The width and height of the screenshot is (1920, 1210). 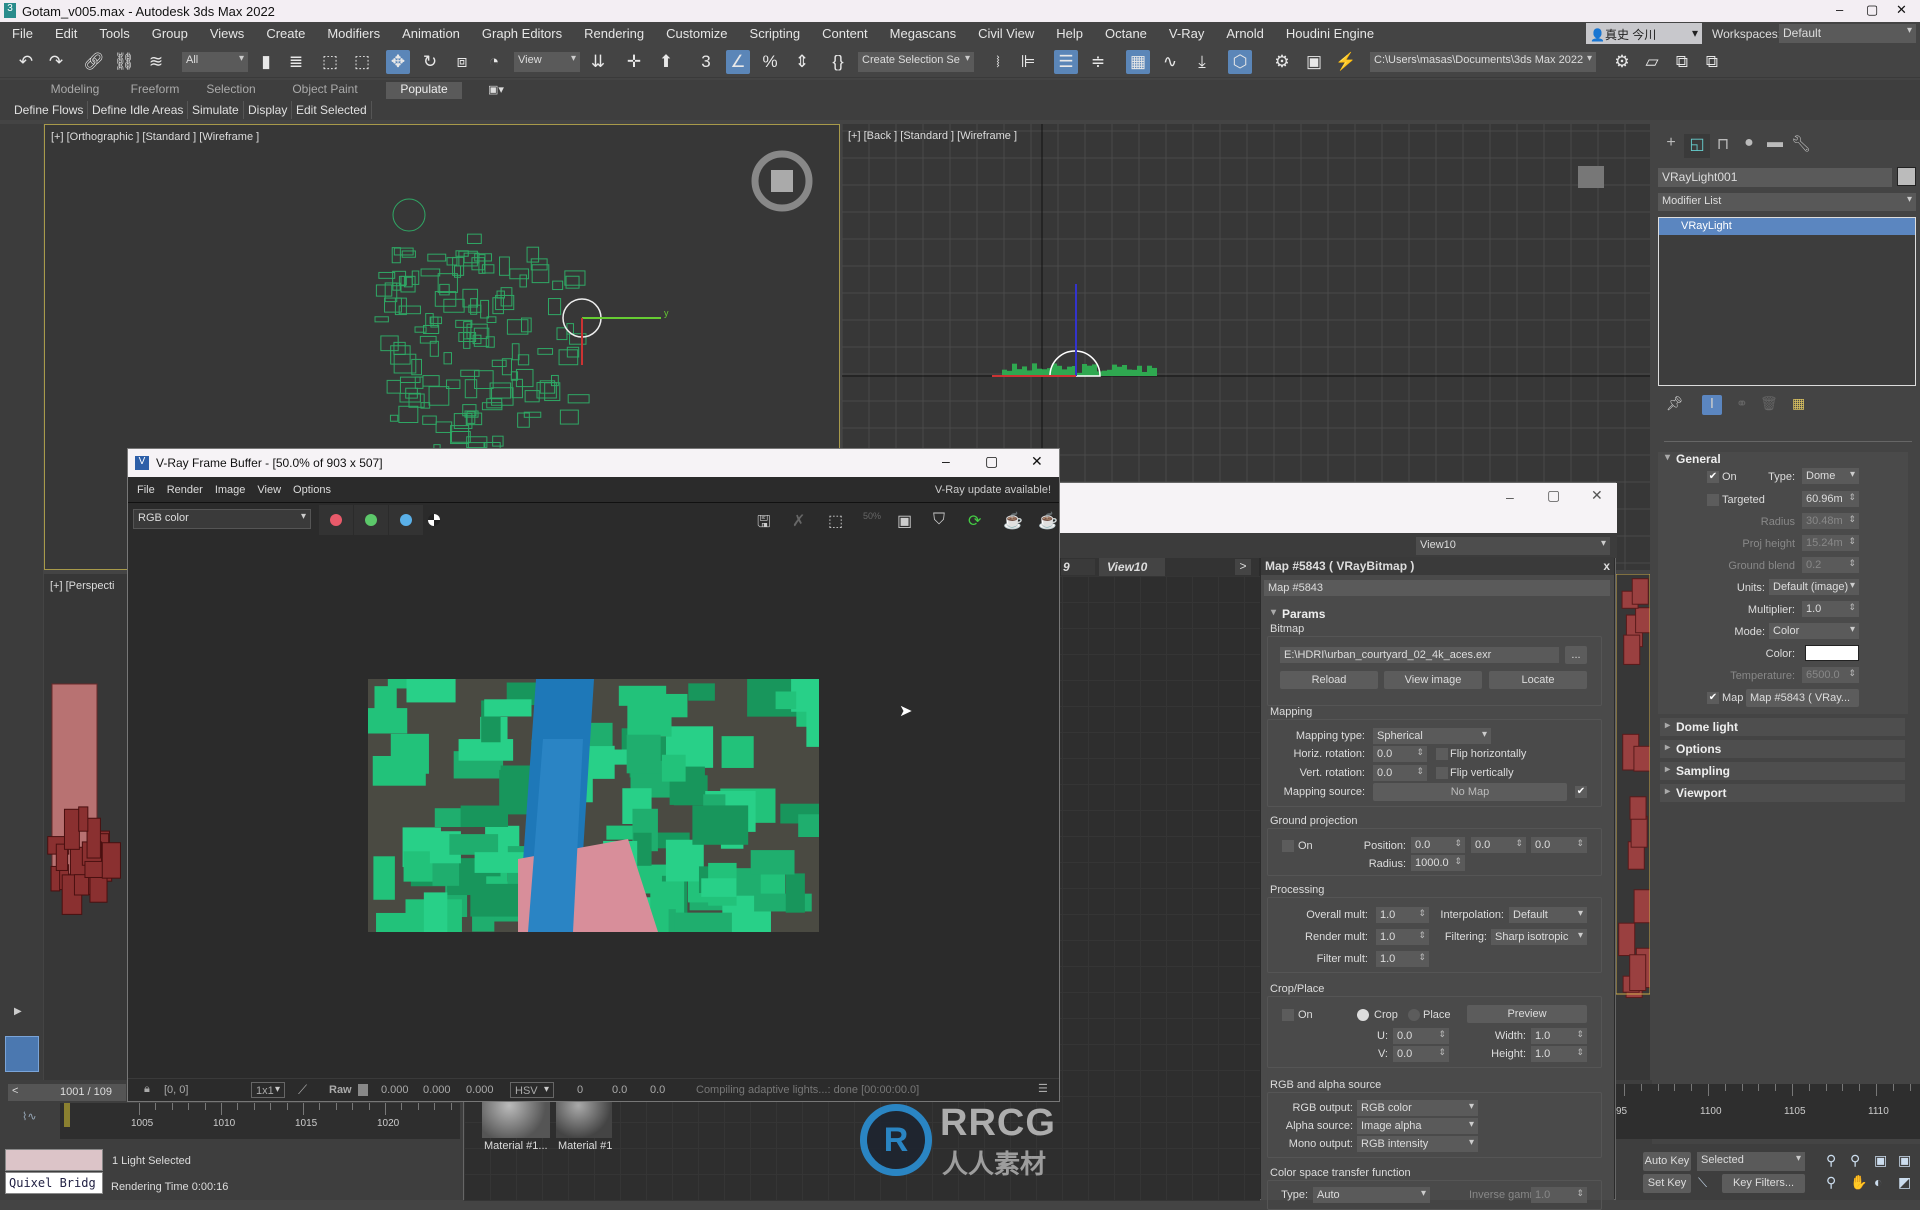 What do you see at coordinates (185, 490) in the screenshot?
I see `vfb-menu-render: Render` at bounding box center [185, 490].